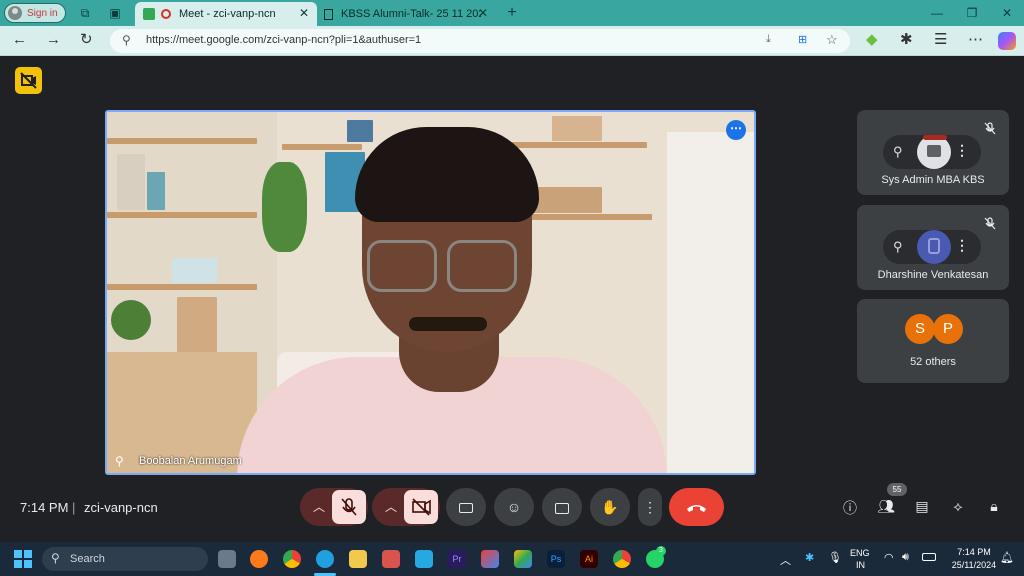  I want to click on favorites-icon: ☰, so click(940, 40).